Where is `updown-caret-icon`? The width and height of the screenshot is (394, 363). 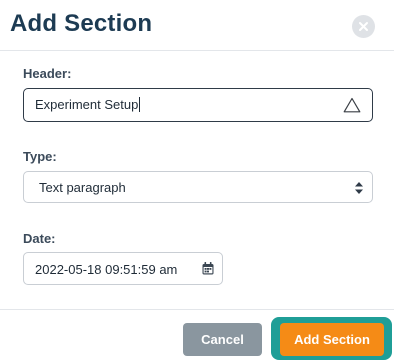
updown-caret-icon is located at coordinates (359, 188).